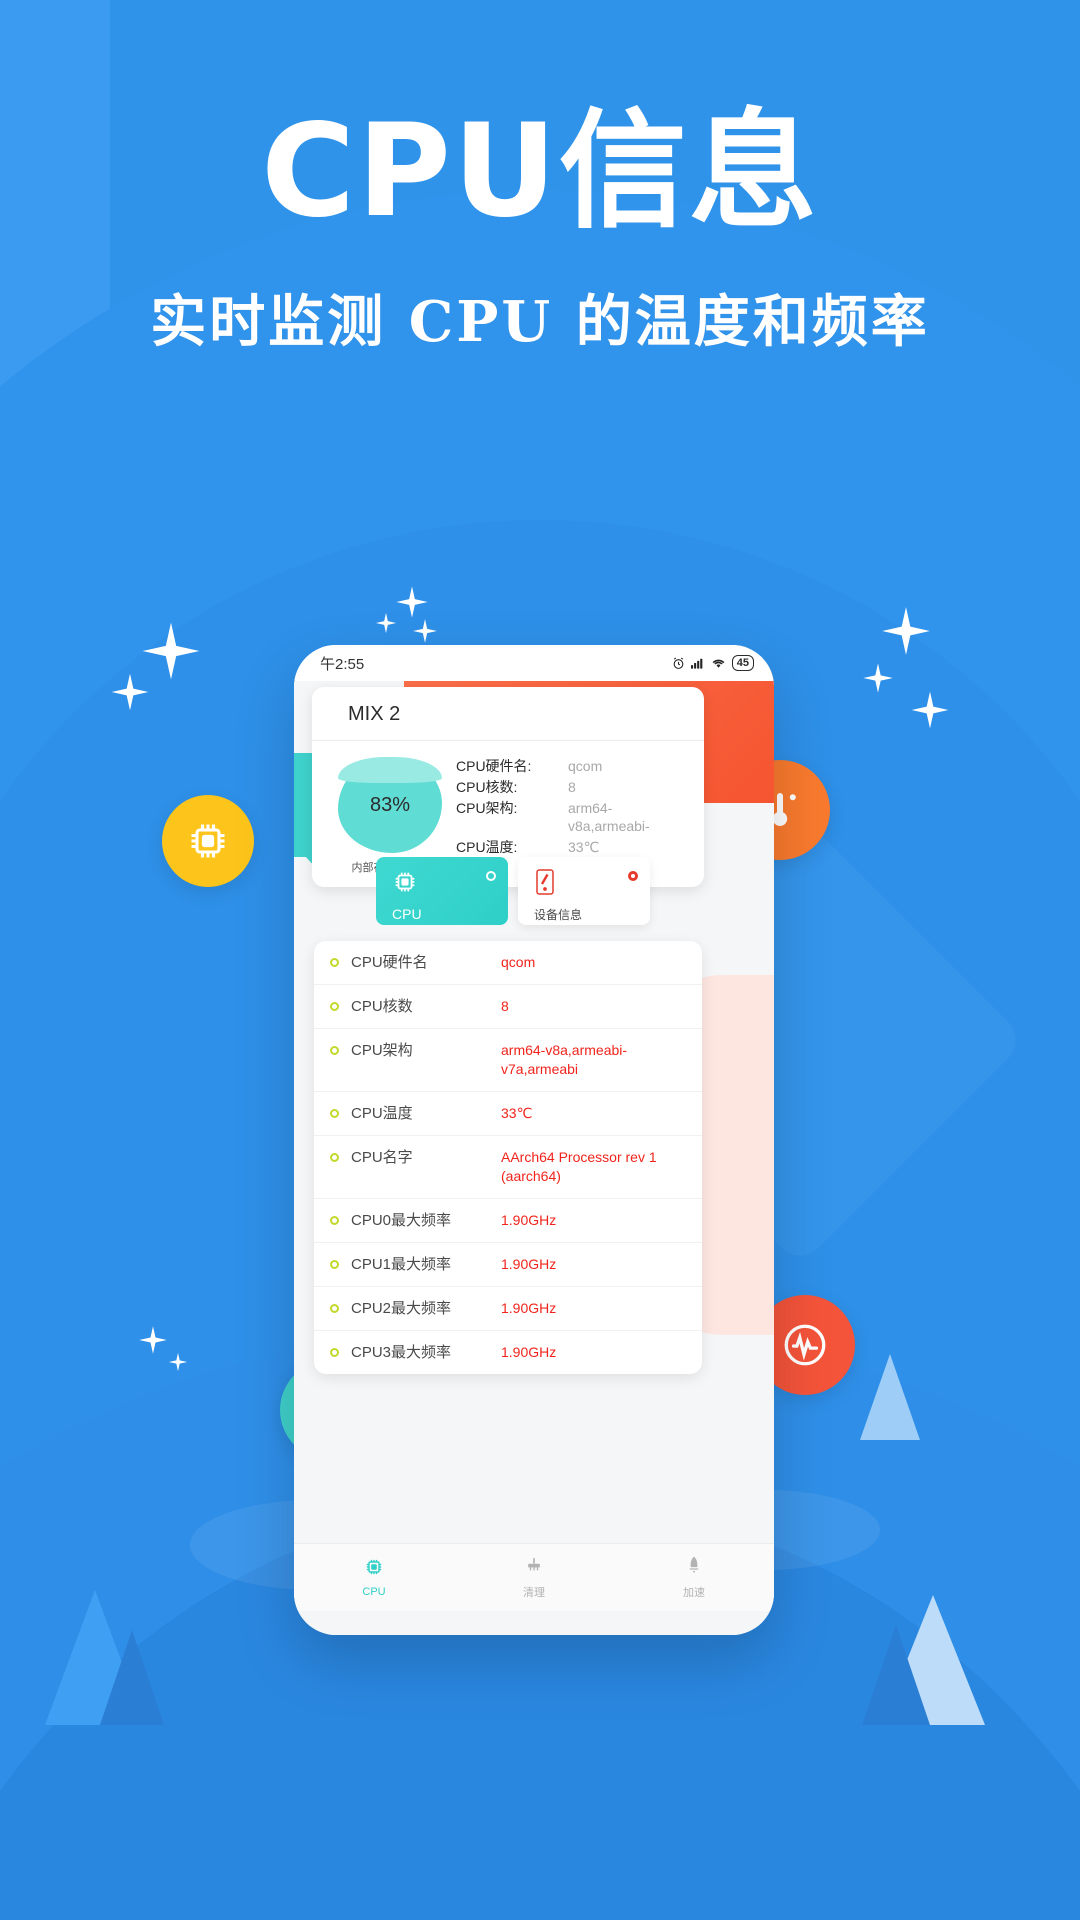  I want to click on row-value: 33℃, so click(517, 1113).